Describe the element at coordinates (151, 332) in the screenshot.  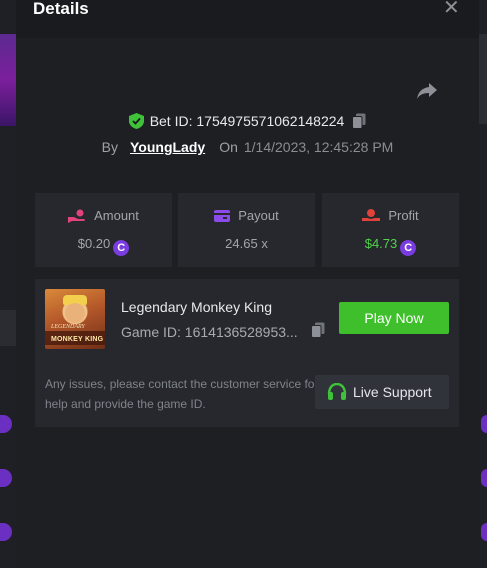
I see `game-id-label: Game ID:` at that location.